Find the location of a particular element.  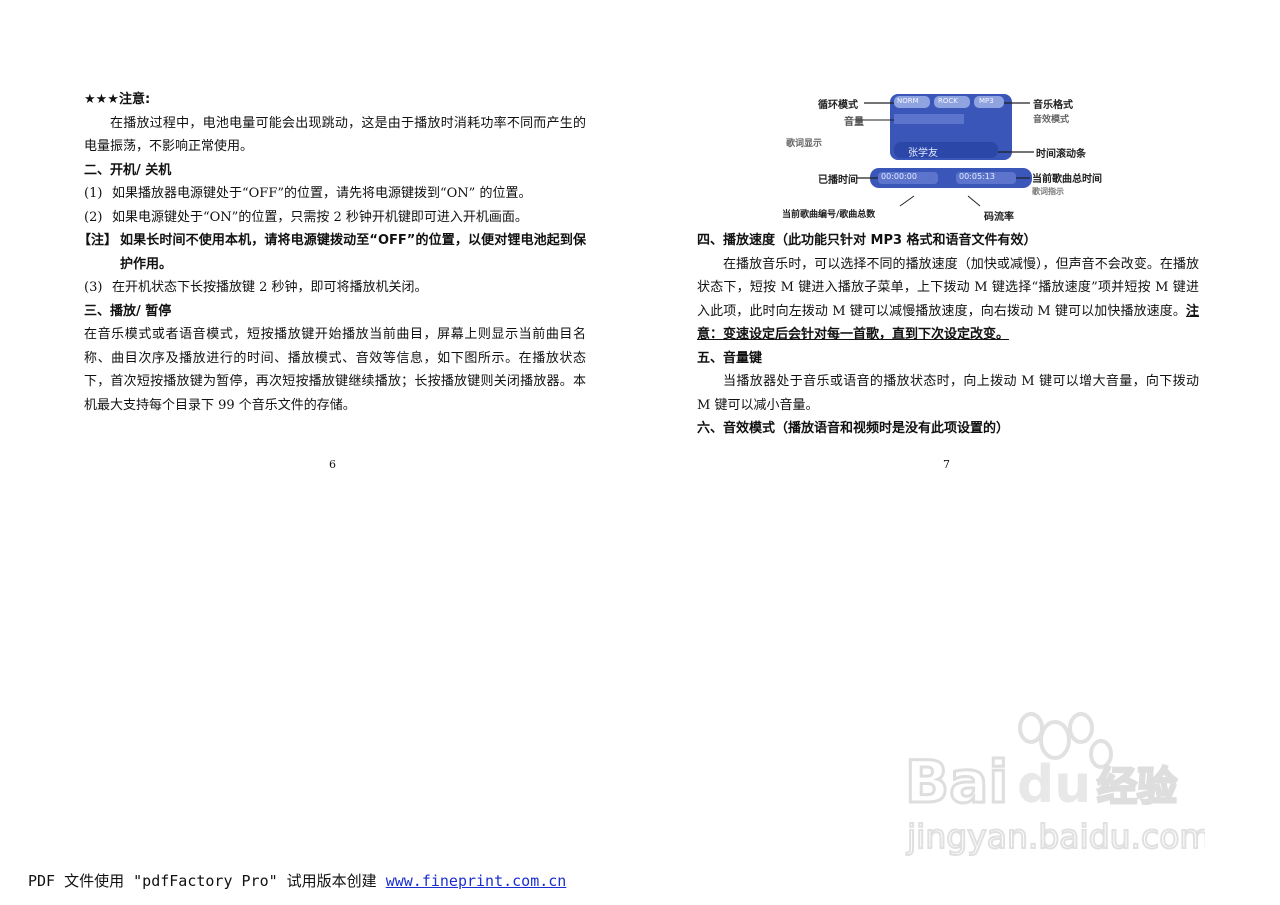

label-lyrics-mark: 歌词指示 is located at coordinates (1048, 191).